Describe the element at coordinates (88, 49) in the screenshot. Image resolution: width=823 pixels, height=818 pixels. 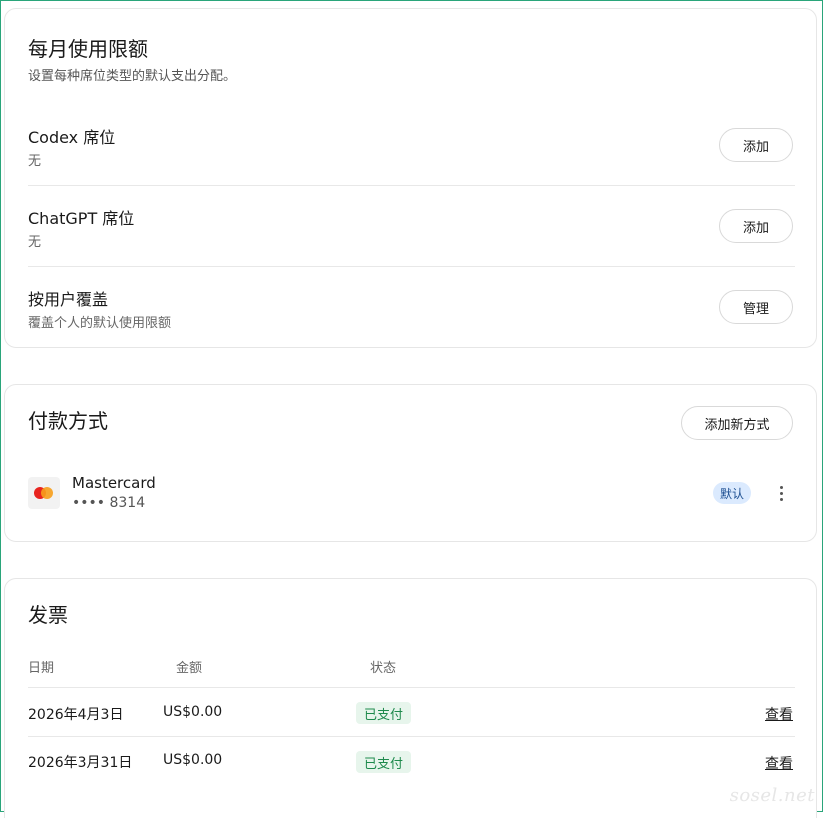
I see `usage-limits-title: 每月使用限额` at that location.